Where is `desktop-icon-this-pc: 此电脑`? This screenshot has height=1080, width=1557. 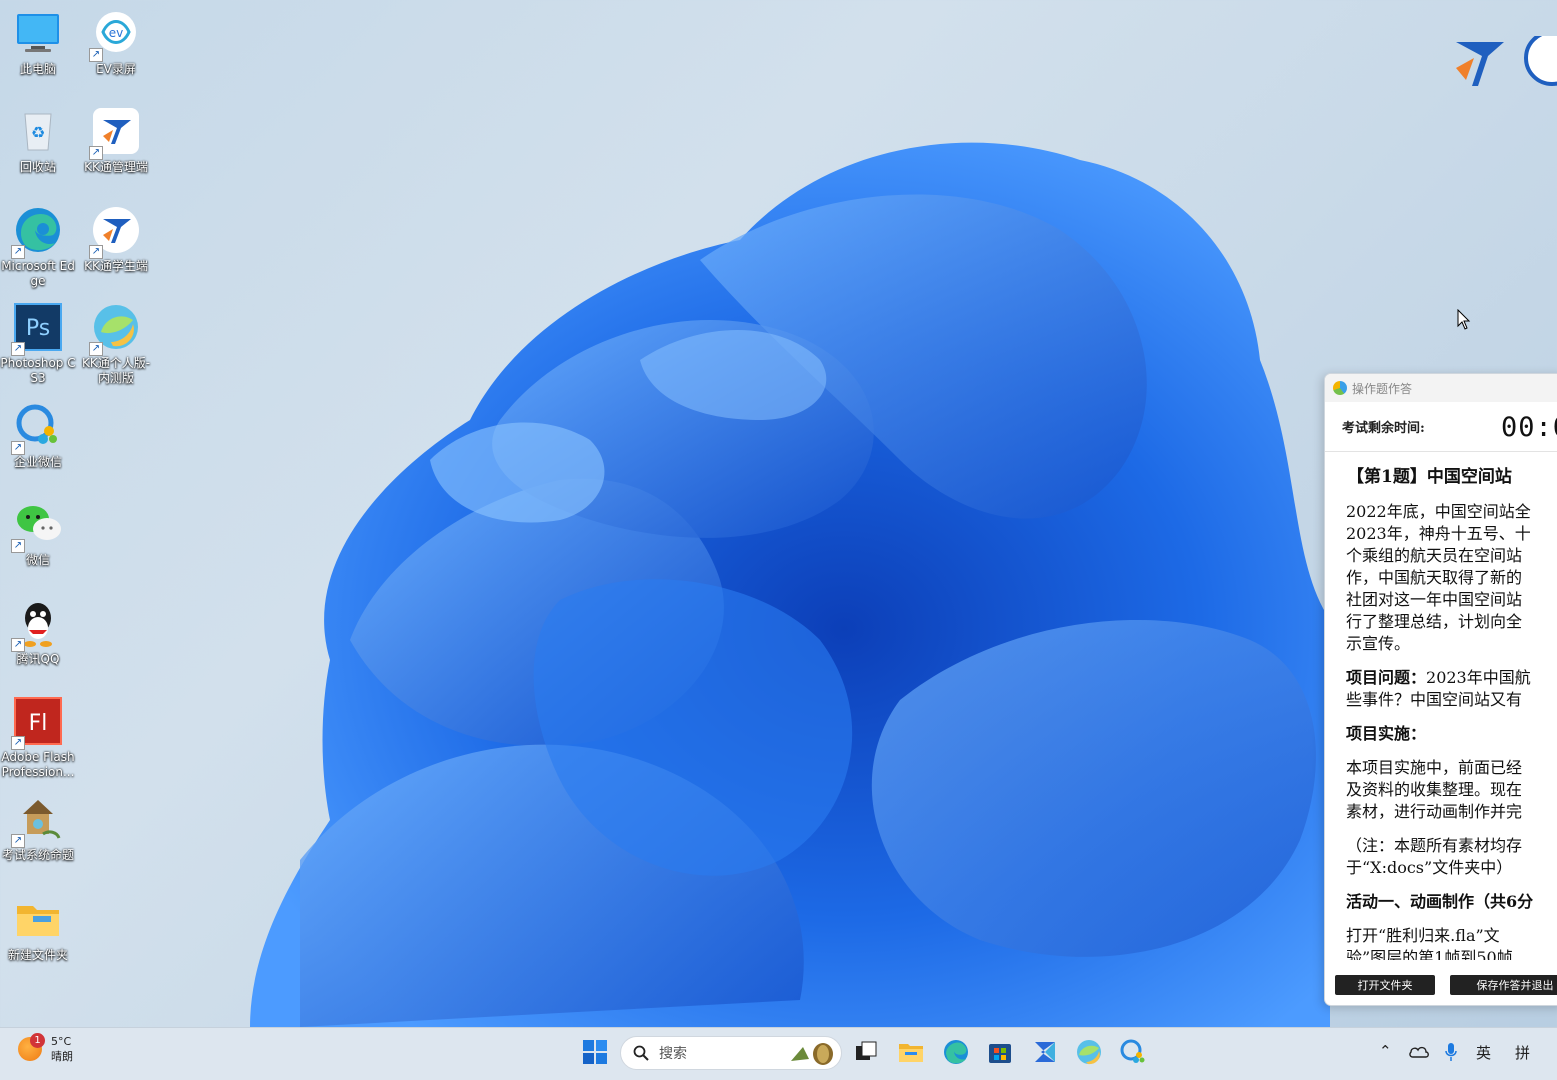 desktop-icon-this-pc: 此电脑 is located at coordinates (38, 49).